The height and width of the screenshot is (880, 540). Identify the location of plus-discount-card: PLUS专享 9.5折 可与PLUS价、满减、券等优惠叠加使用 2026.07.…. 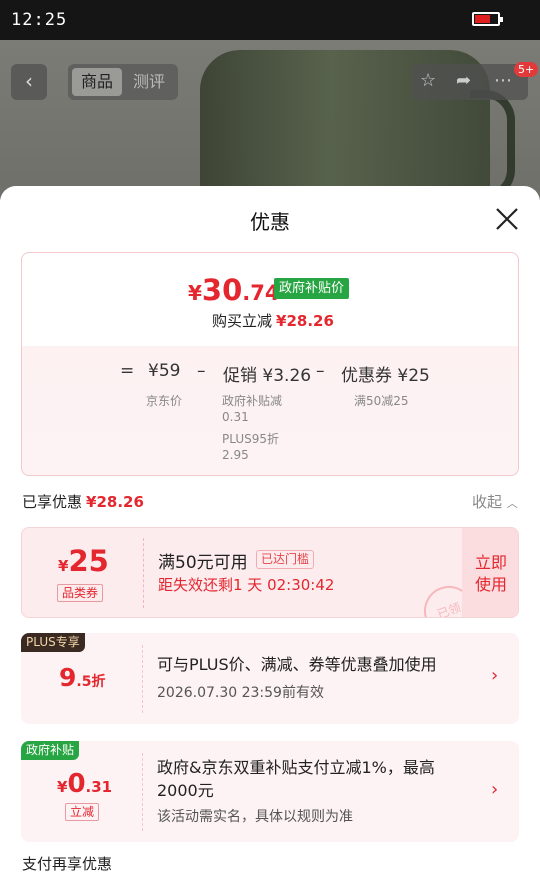
(270, 678).